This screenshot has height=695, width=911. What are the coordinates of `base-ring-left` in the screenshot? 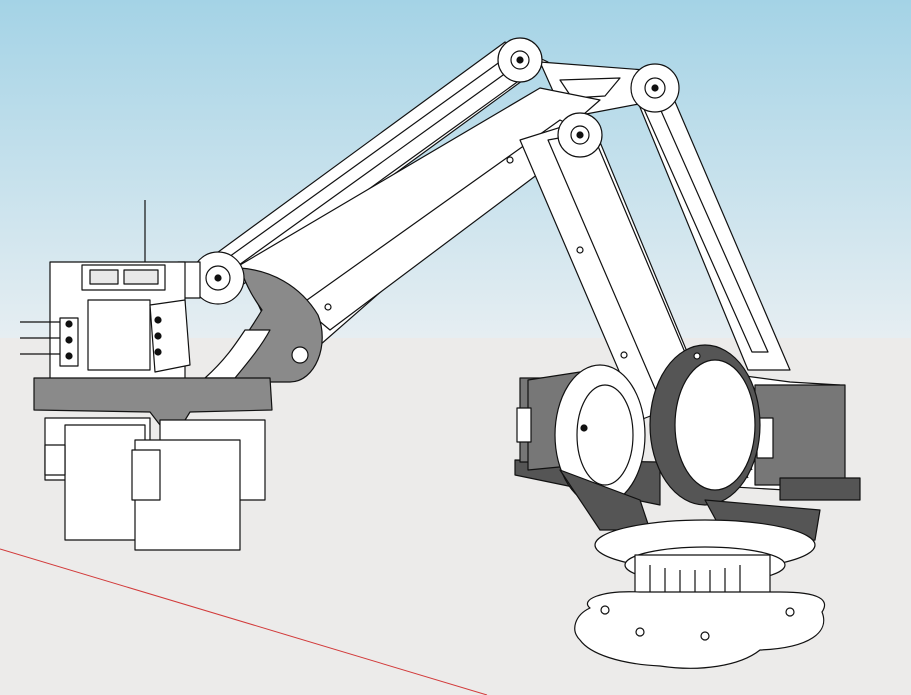 It's located at (600, 435).